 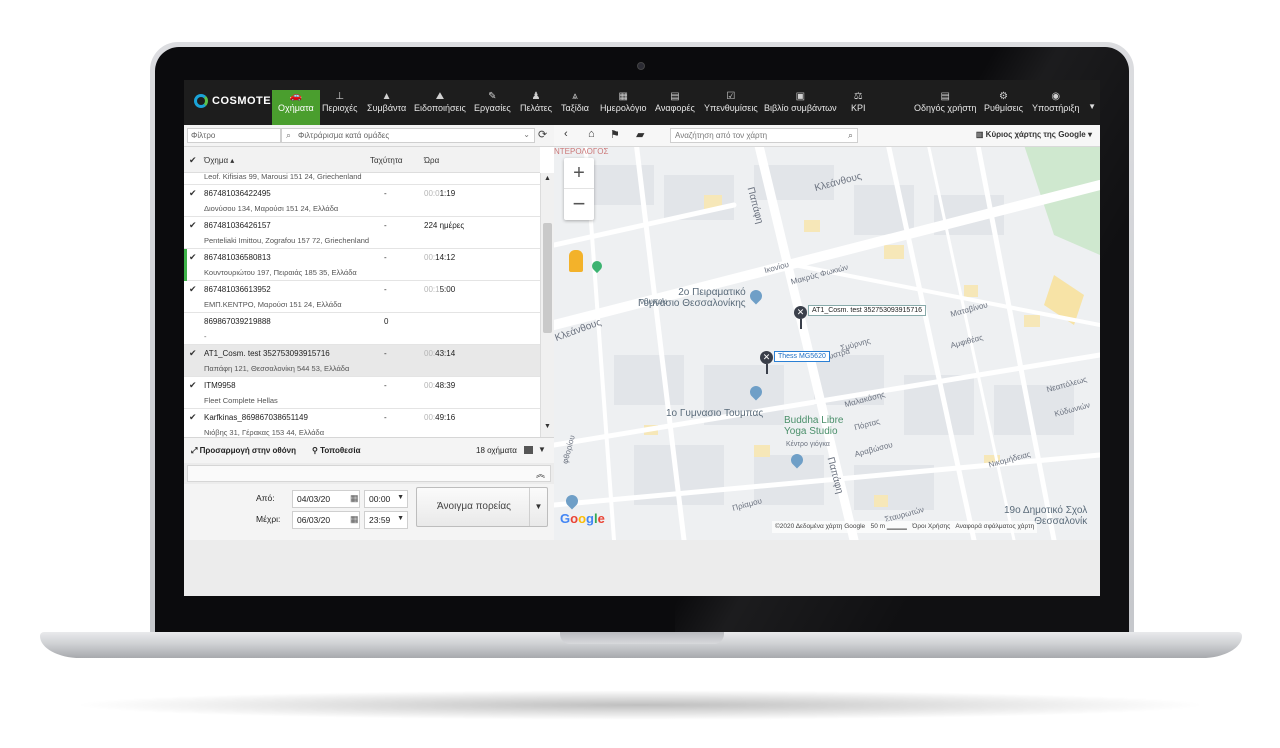 I want to click on from-time-select: 00:00 ▼, so click(x=386, y=499).